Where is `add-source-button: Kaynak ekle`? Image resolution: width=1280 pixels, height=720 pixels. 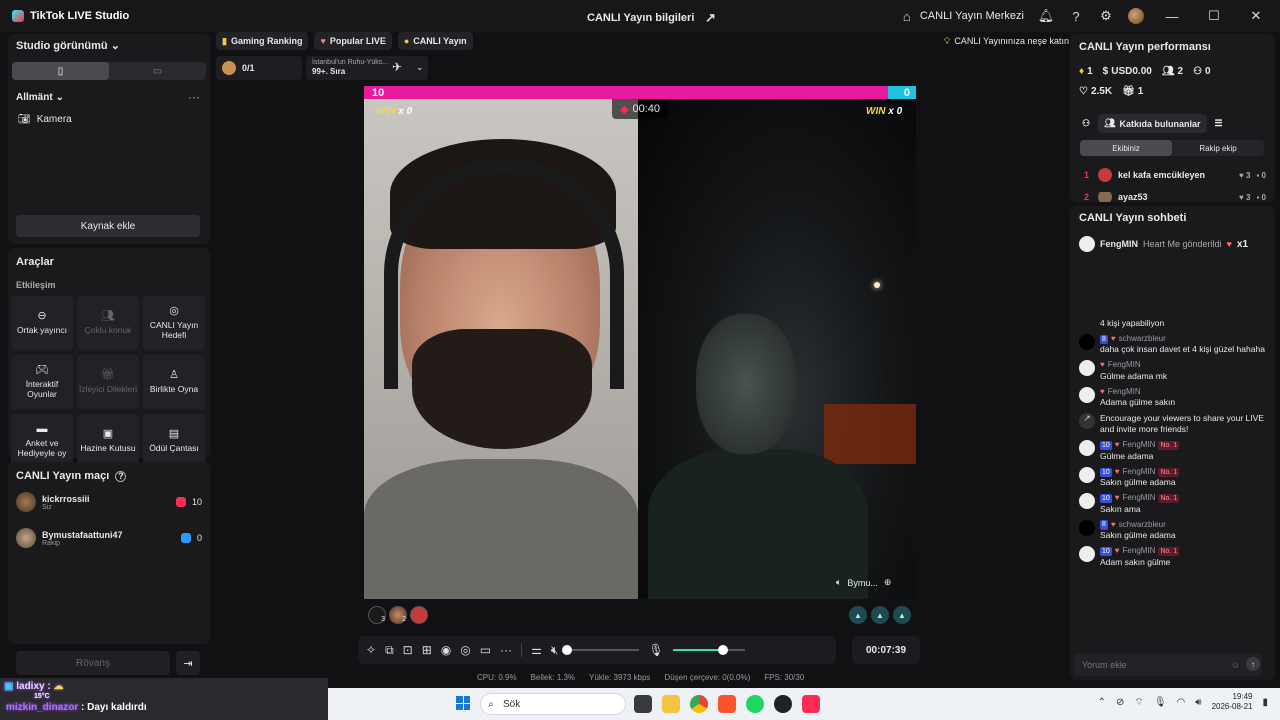
add-source-button: Kaynak ekle is located at coordinates (108, 226).